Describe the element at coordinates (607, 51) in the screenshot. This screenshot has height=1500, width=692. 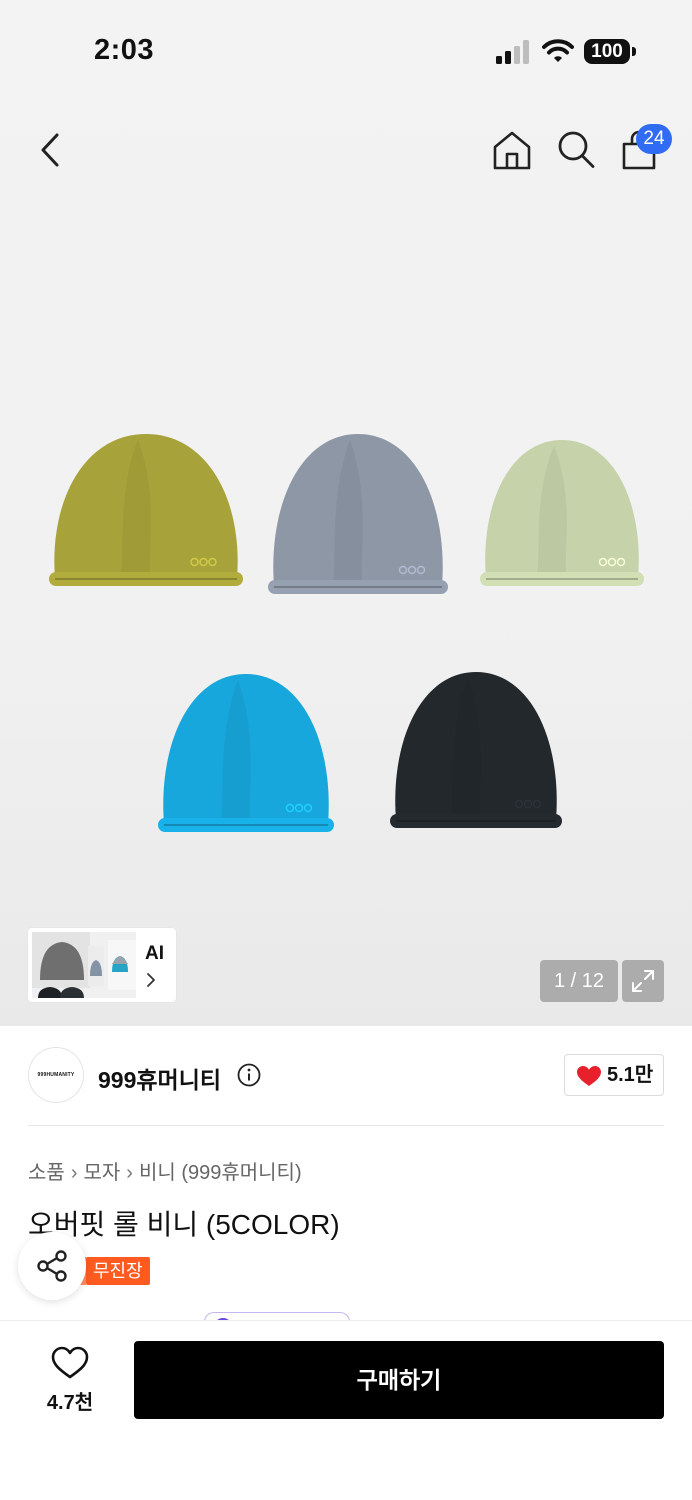
I see `battery-level: 100` at that location.